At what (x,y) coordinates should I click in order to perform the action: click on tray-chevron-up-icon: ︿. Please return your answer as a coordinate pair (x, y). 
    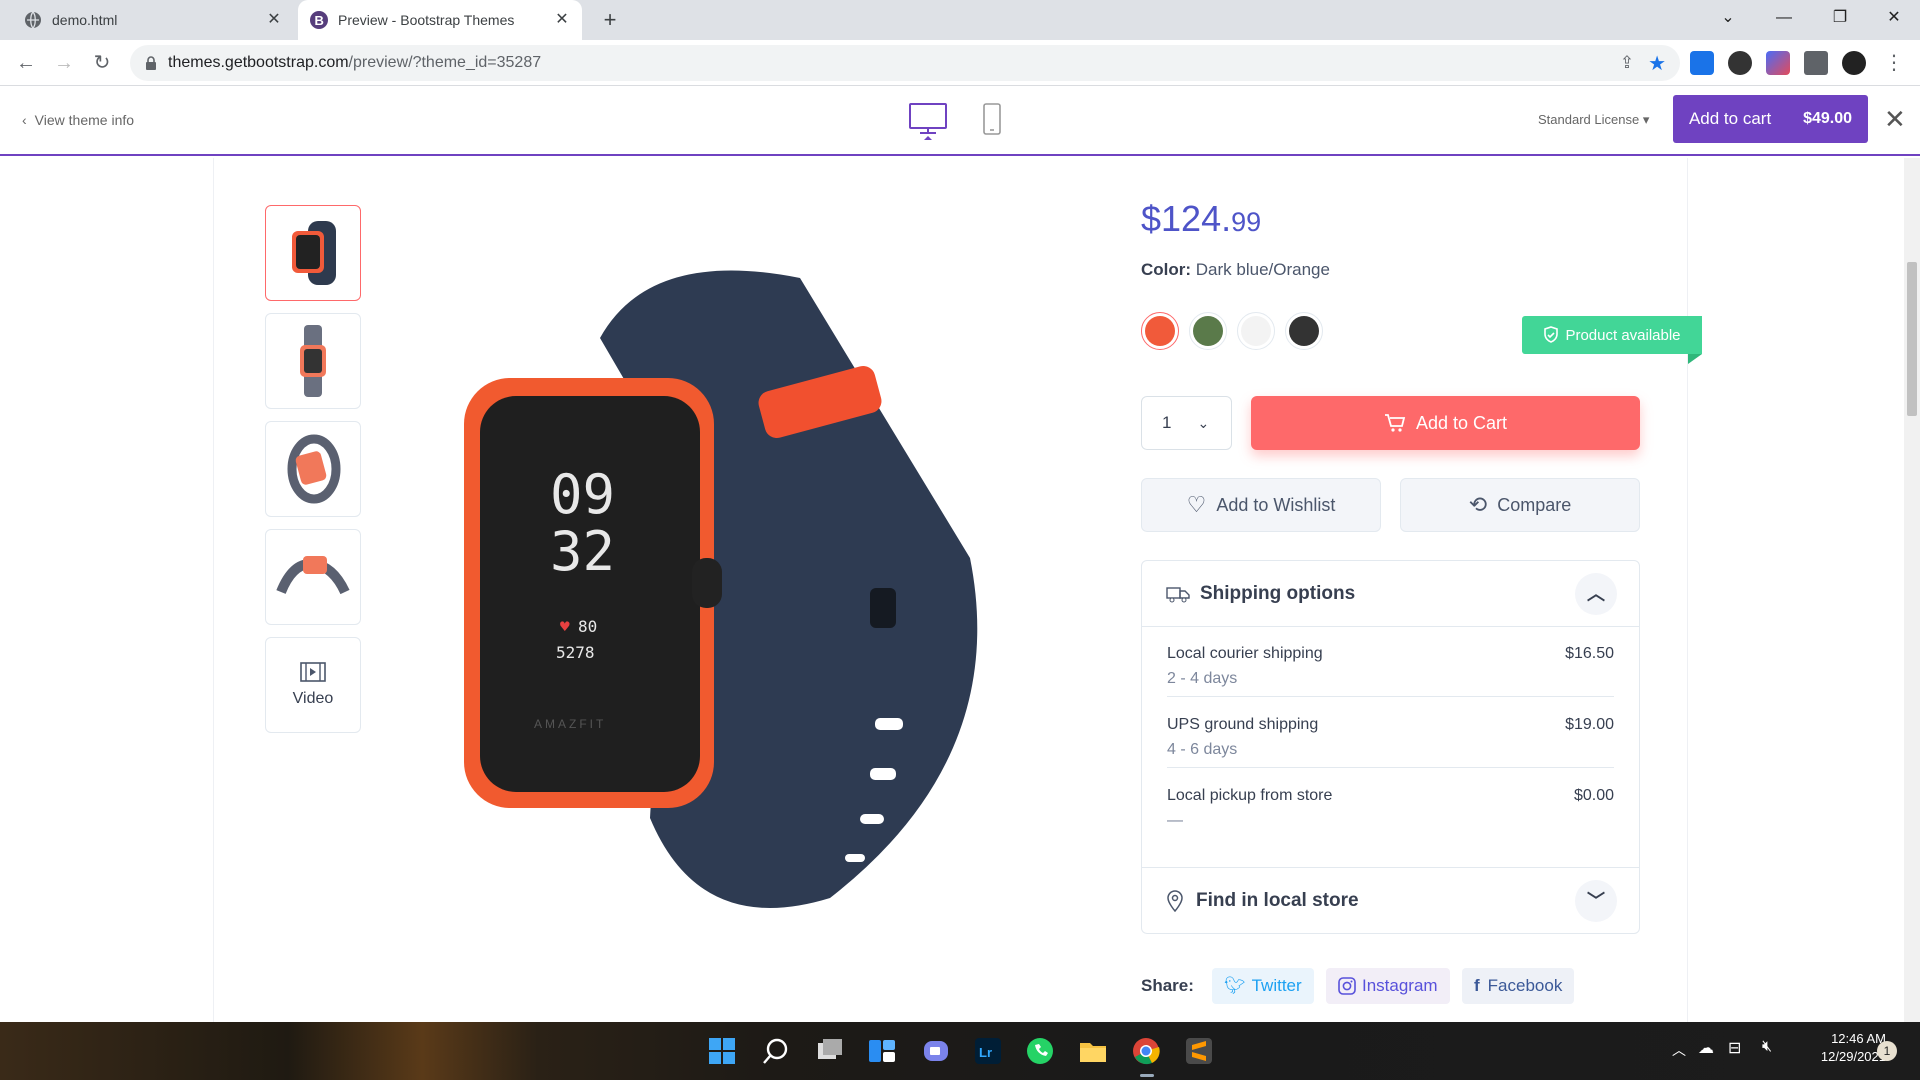
    Looking at the image, I should click on (1679, 1050).